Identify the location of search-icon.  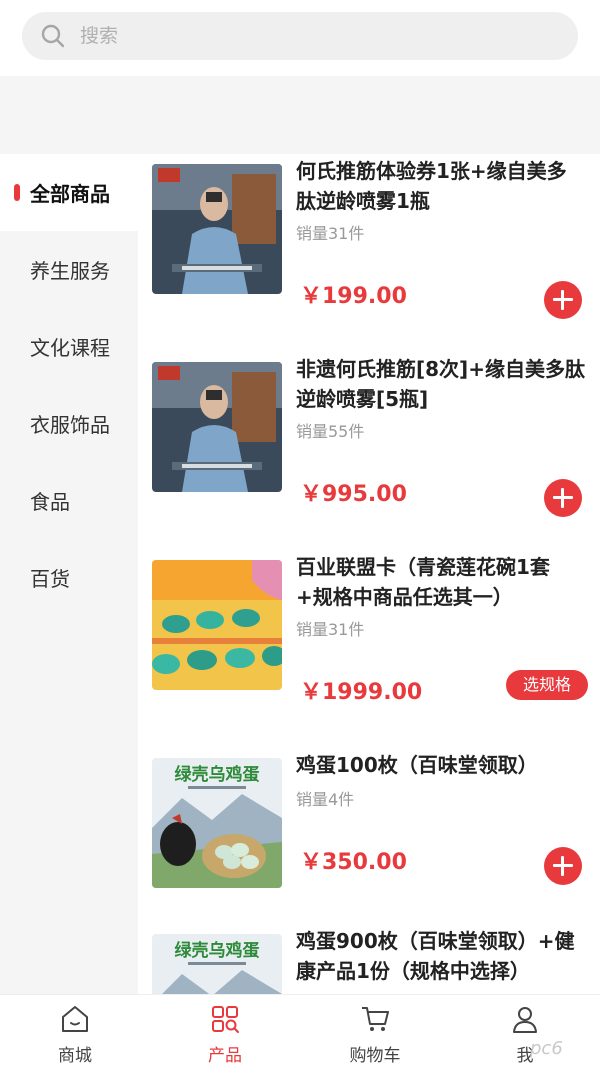
(53, 36).